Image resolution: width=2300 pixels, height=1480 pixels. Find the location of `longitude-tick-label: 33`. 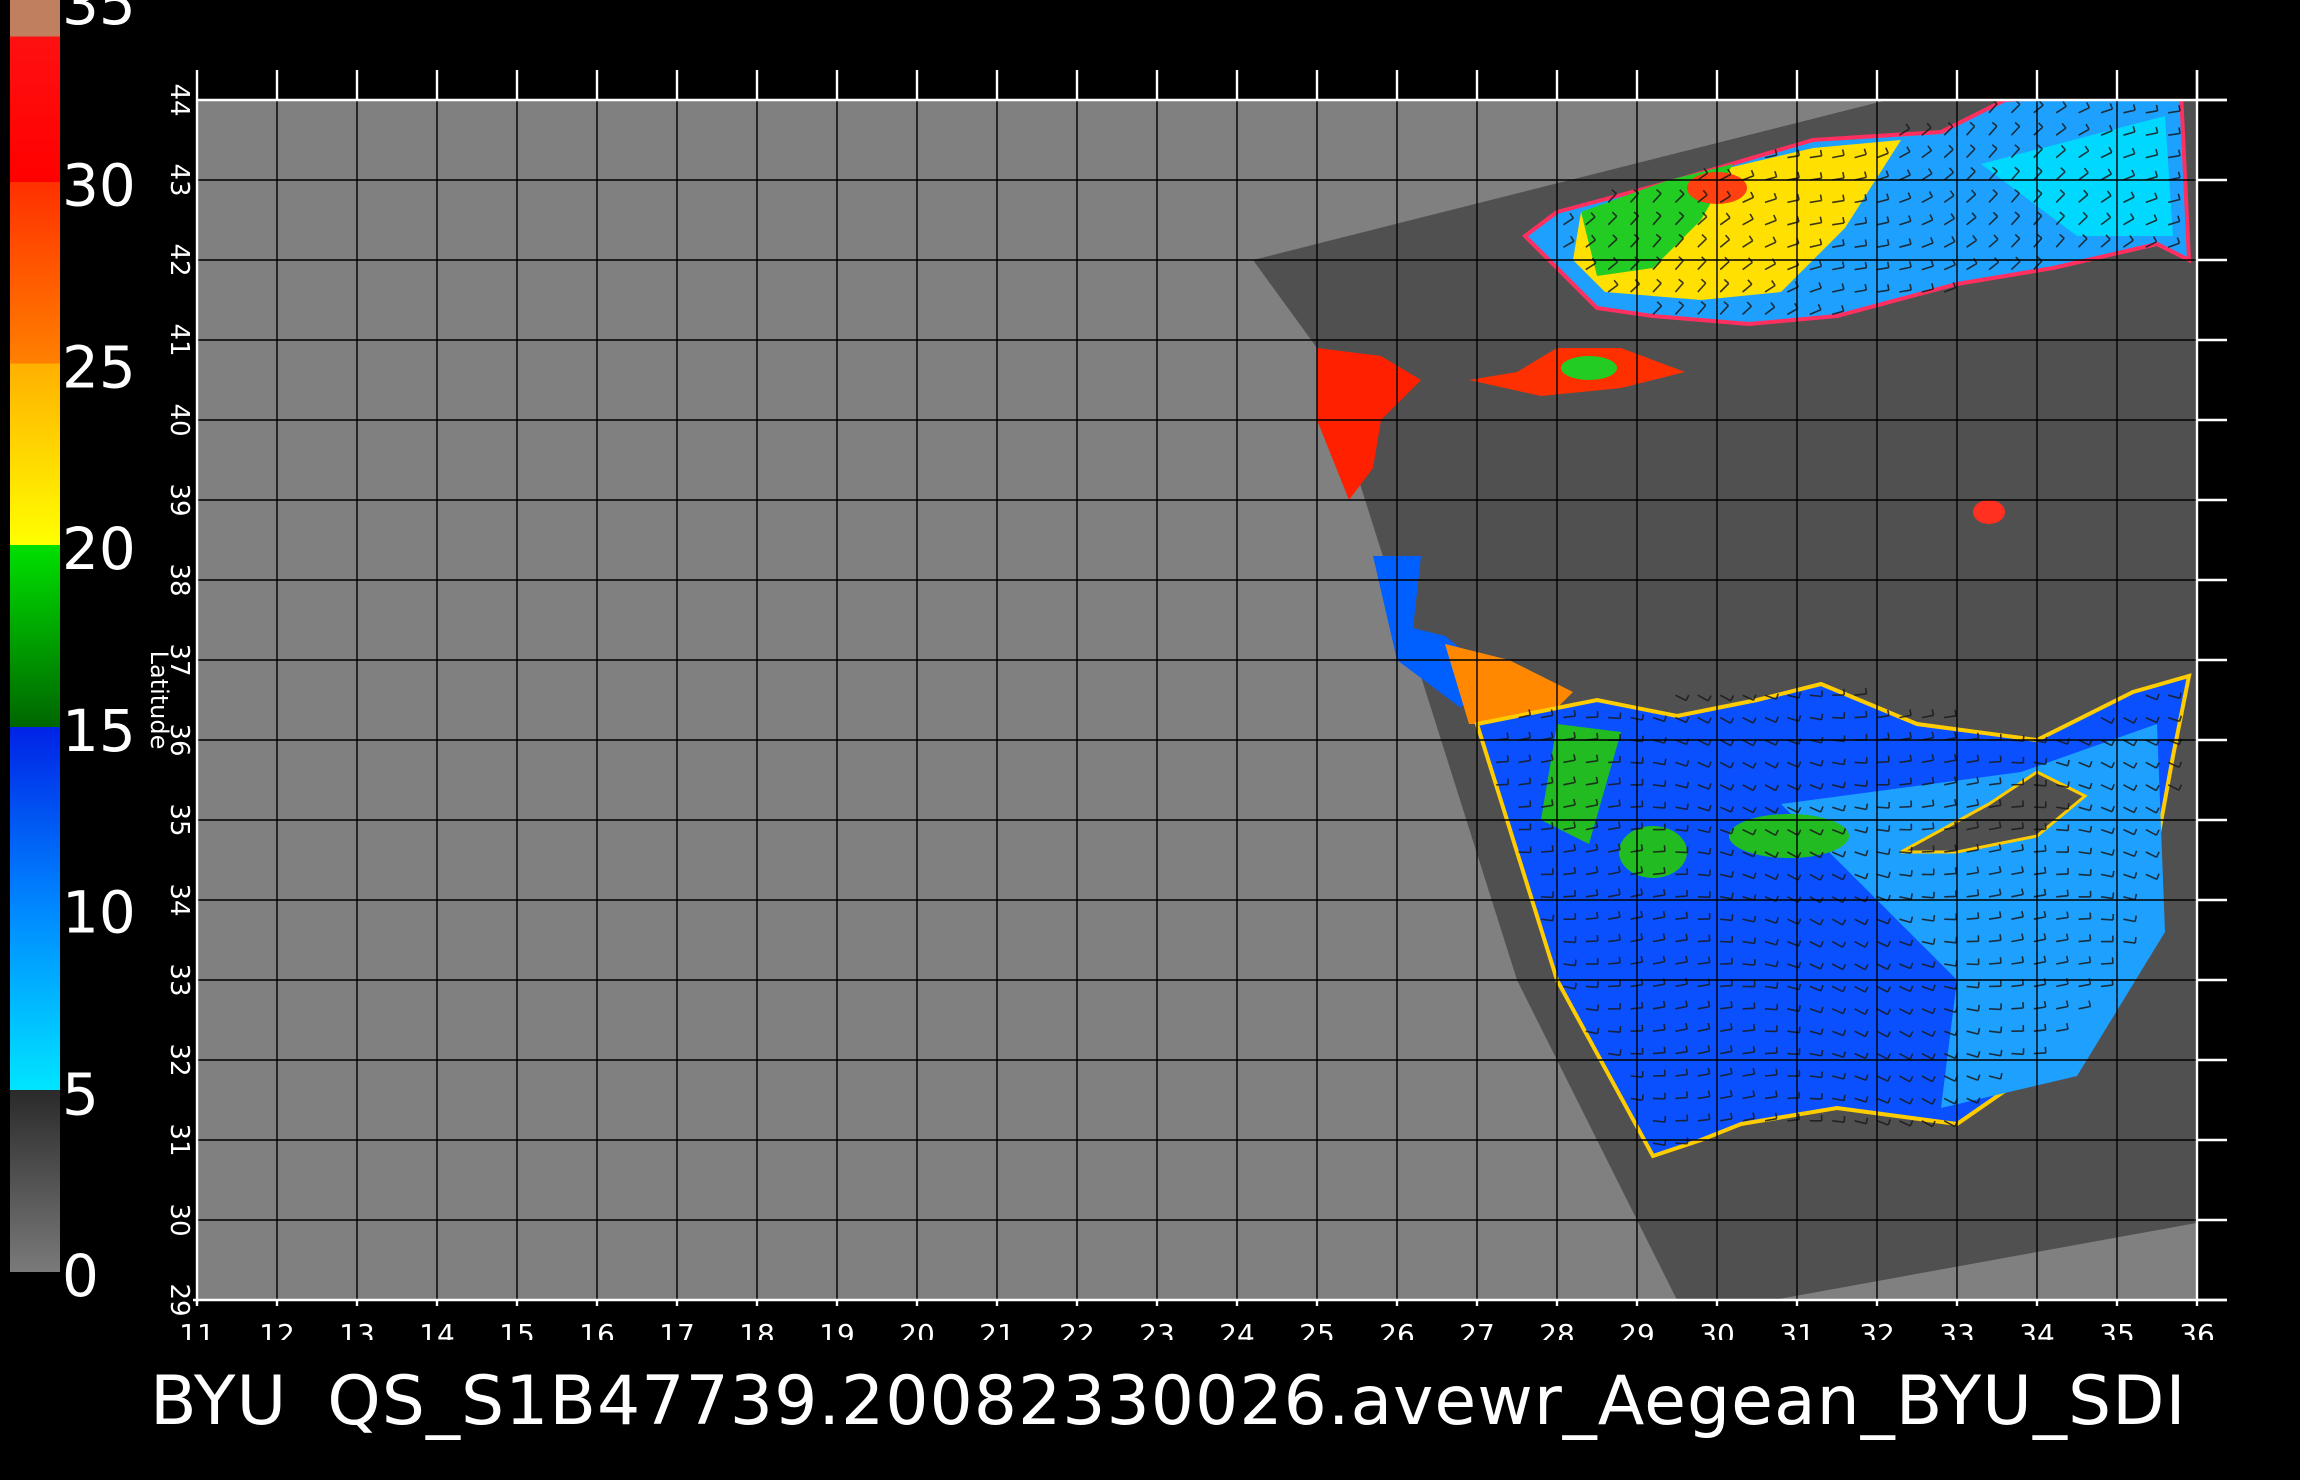

longitude-tick-label: 33 is located at coordinates (1957, 1329).